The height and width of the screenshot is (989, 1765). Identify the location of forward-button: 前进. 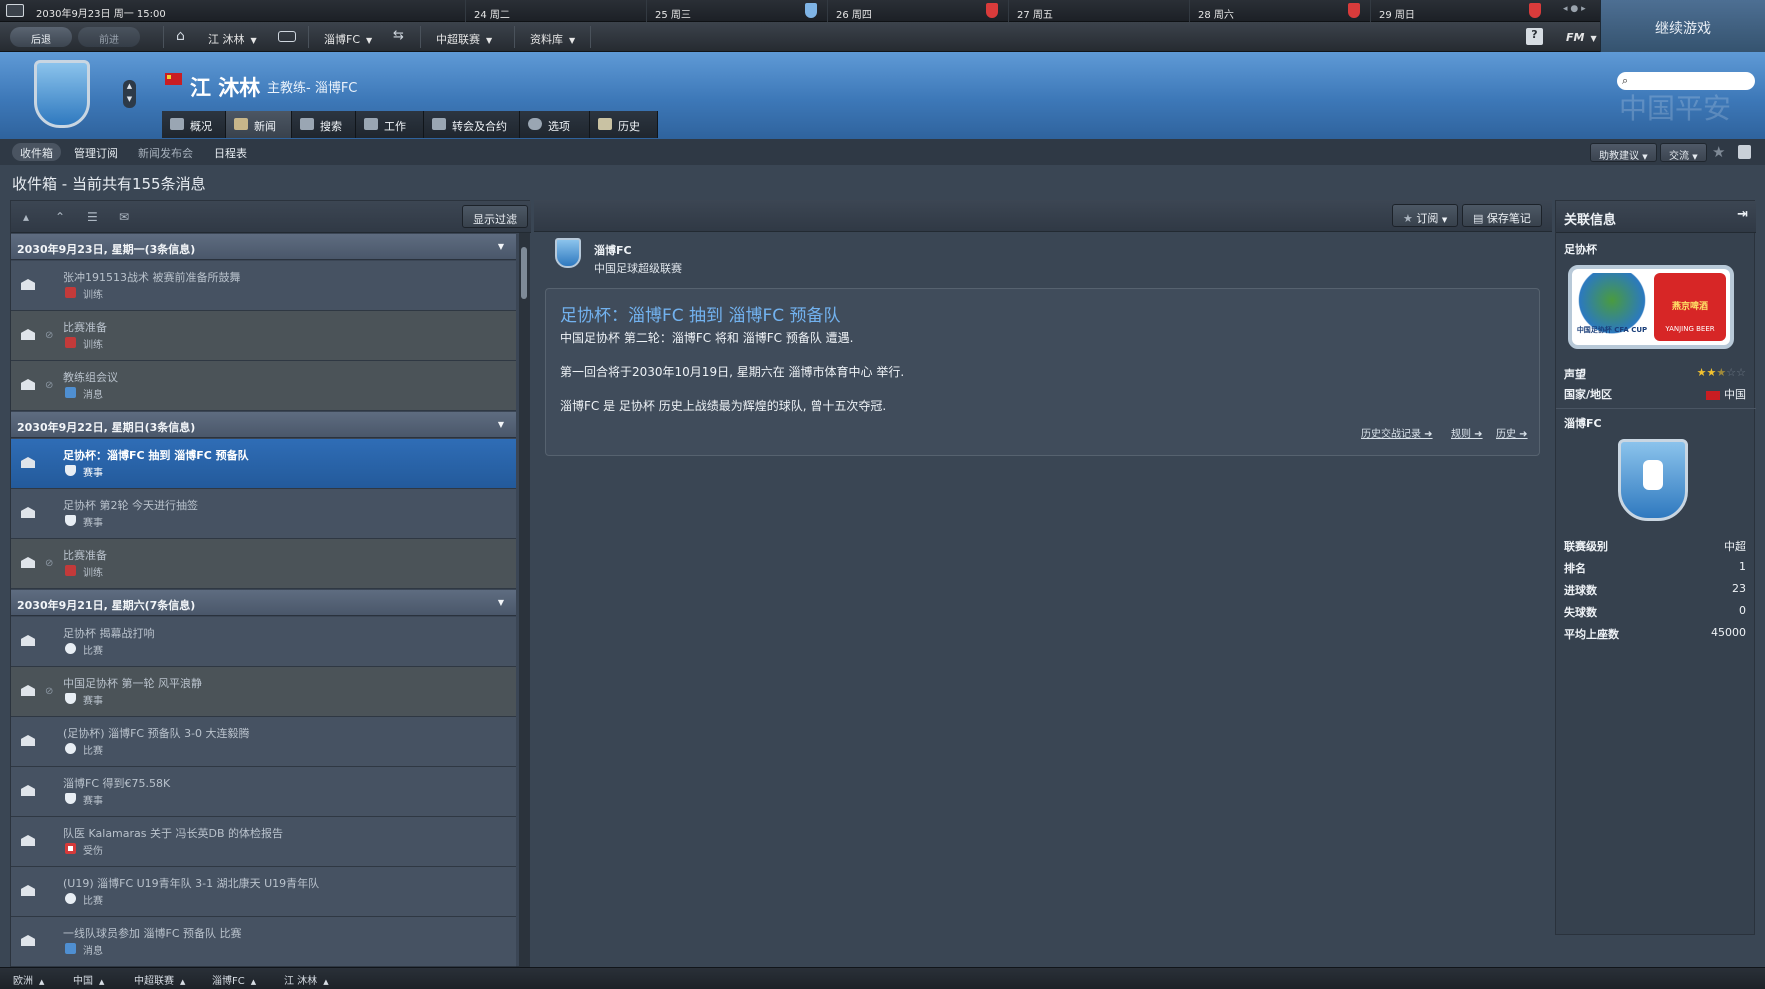
(109, 37).